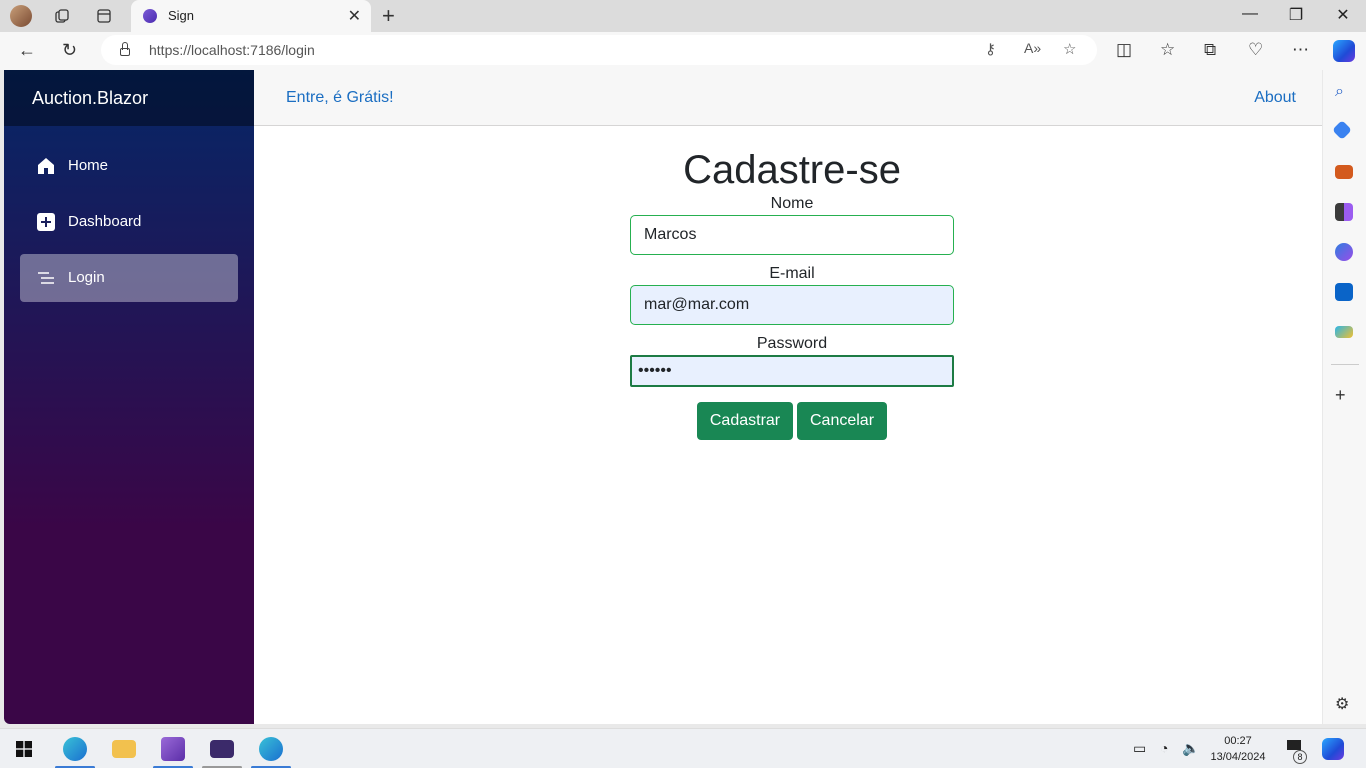  Describe the element at coordinates (86, 277) in the screenshot. I see `nav-label-login: Login` at that location.